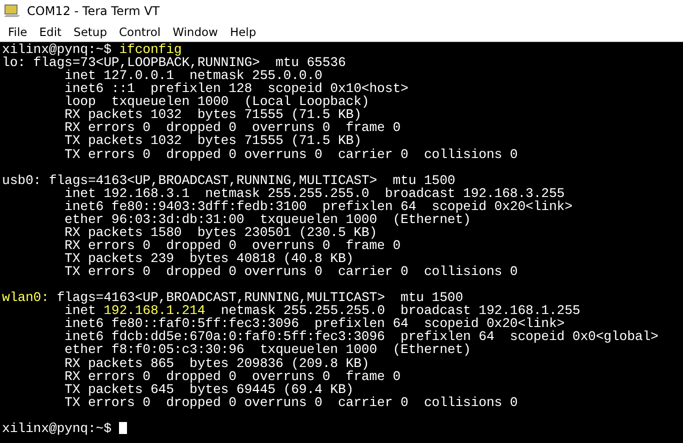 The width and height of the screenshot is (683, 443). I want to click on terminal-line: inet 192.168.3.1 netmask 255.255.255.0 broadcast 192.168.3.255, so click(314, 193).